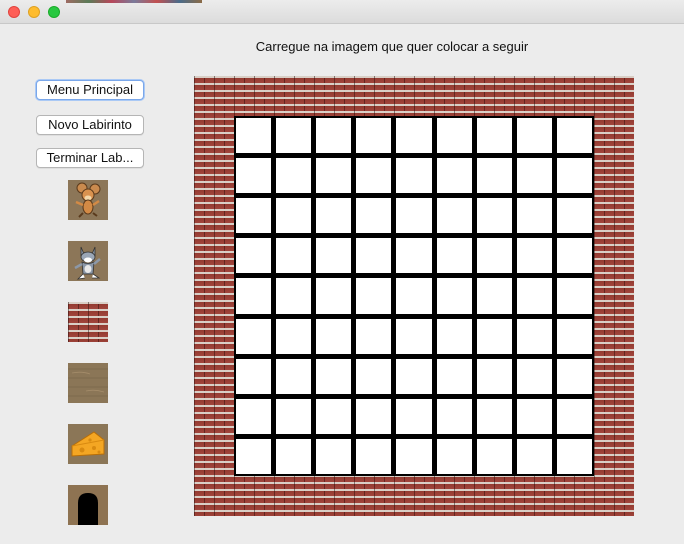 This screenshot has height=544, width=684. I want to click on mouse-hole-icon, so click(88, 505).